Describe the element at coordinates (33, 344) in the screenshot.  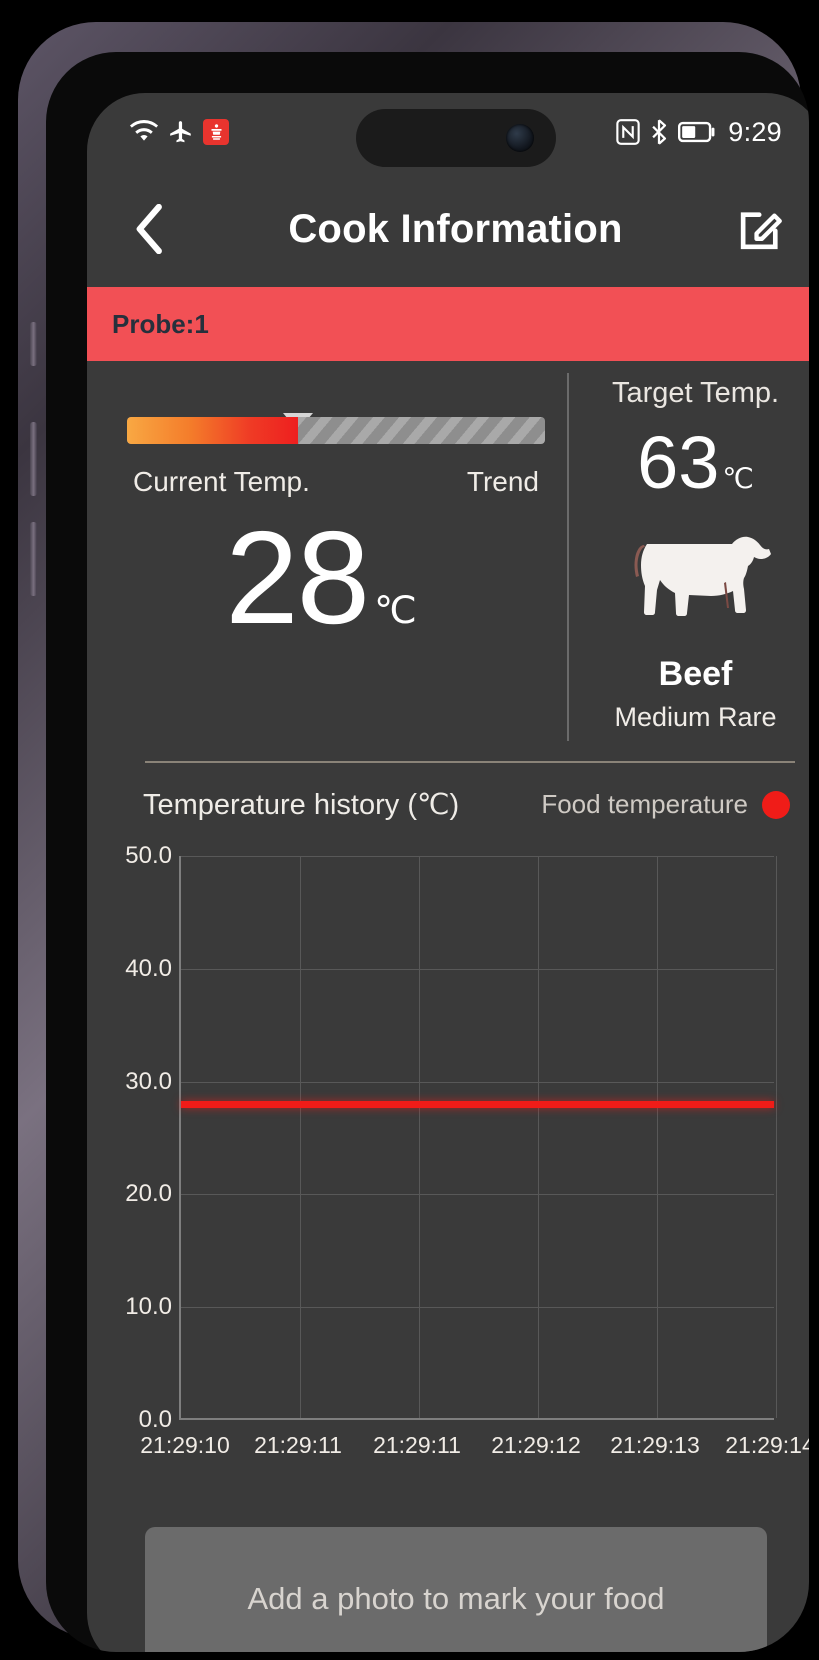
I see `silent-switch` at that location.